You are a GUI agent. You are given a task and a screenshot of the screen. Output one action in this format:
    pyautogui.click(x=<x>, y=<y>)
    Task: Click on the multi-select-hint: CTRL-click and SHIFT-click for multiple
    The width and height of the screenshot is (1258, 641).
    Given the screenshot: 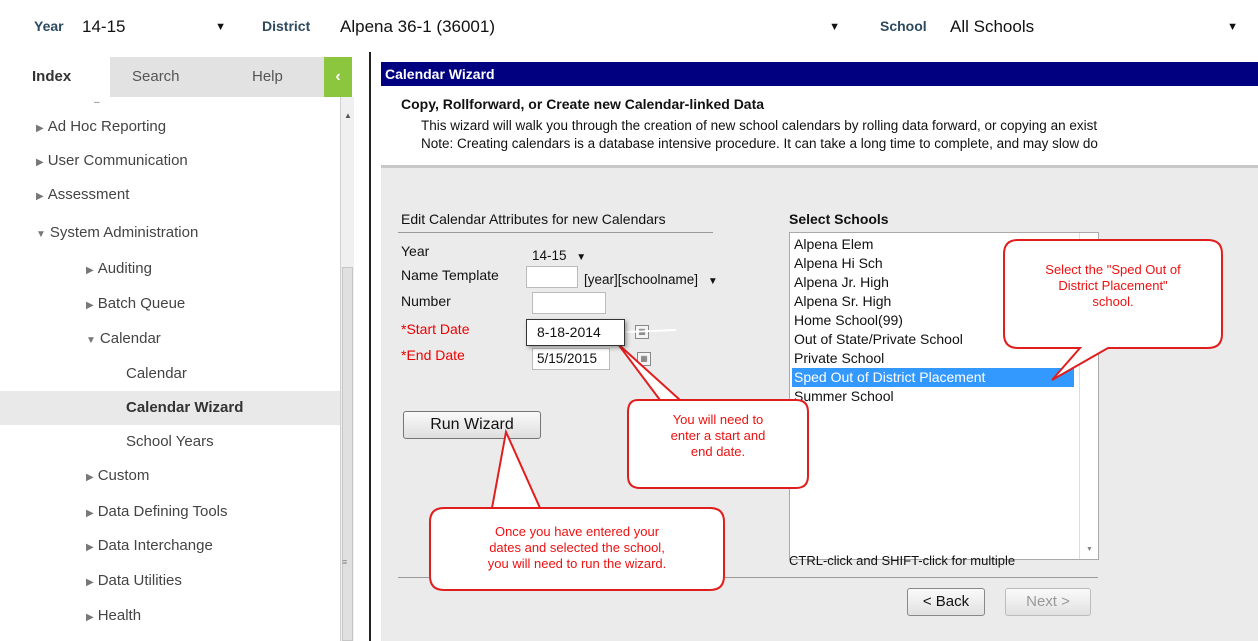 What is the action you would take?
    pyautogui.click(x=902, y=560)
    